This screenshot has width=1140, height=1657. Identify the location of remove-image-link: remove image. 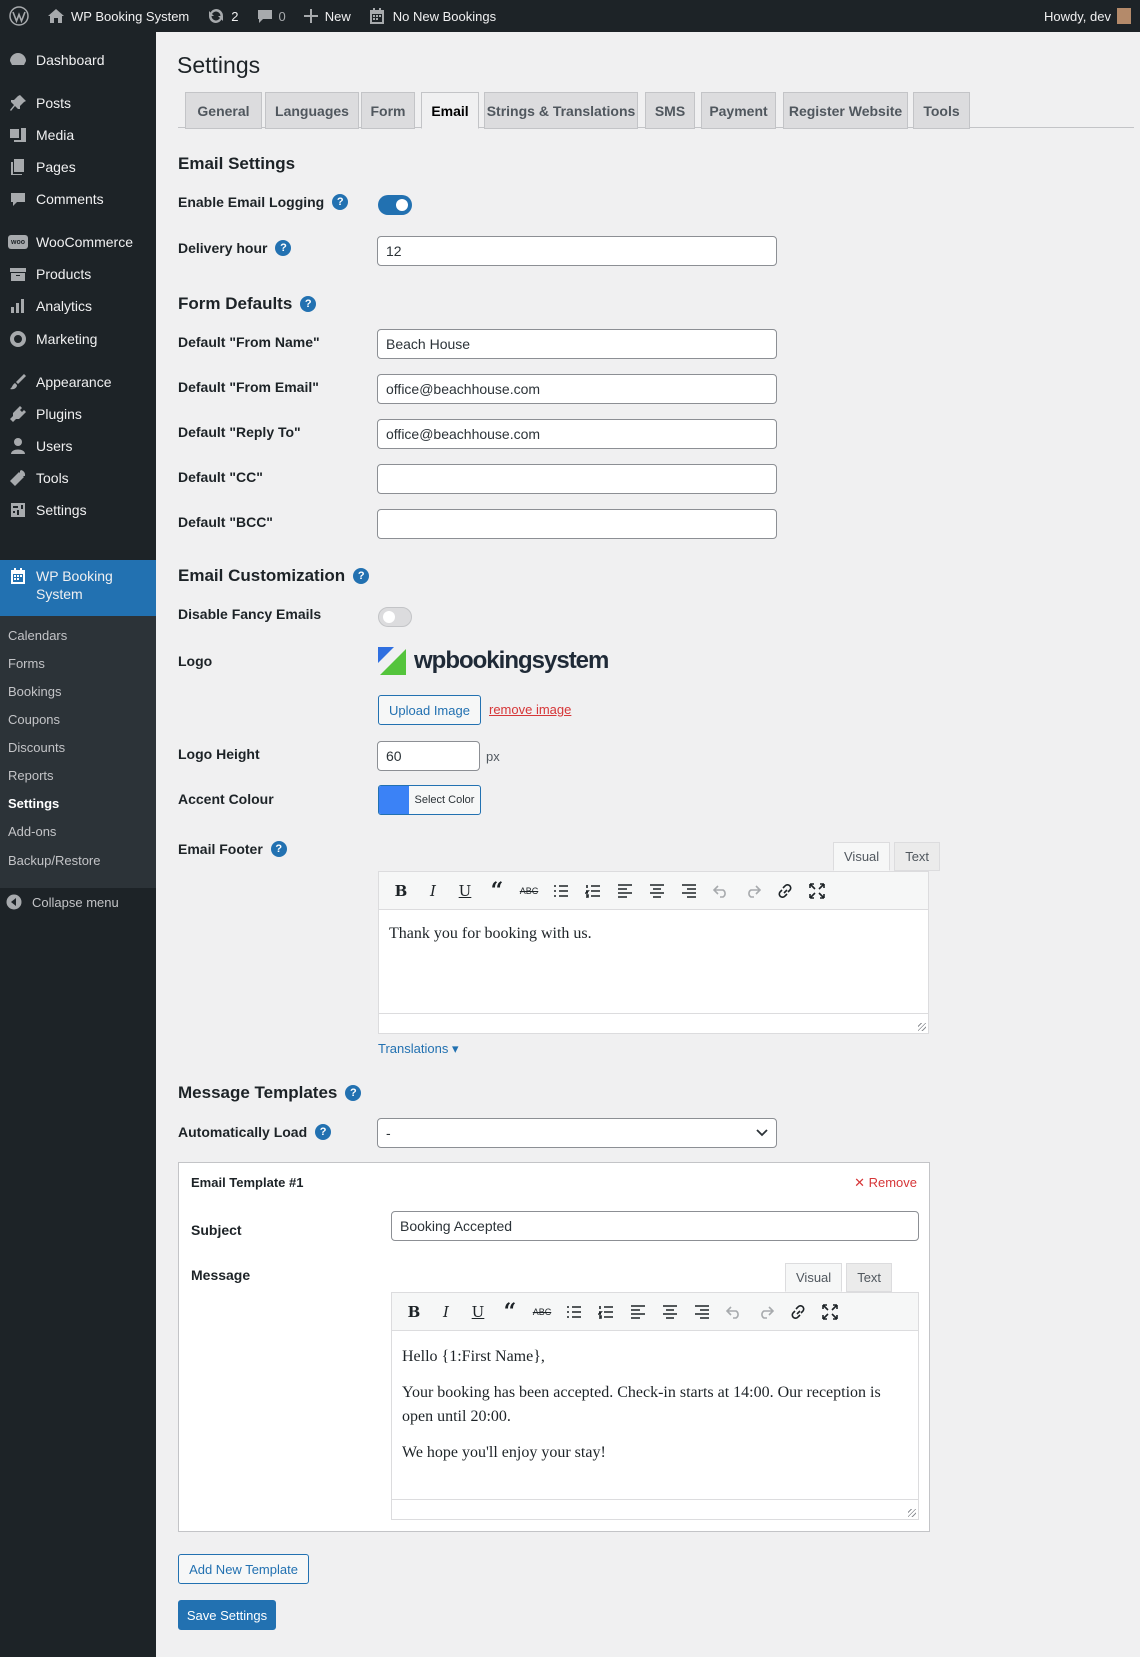
(530, 709).